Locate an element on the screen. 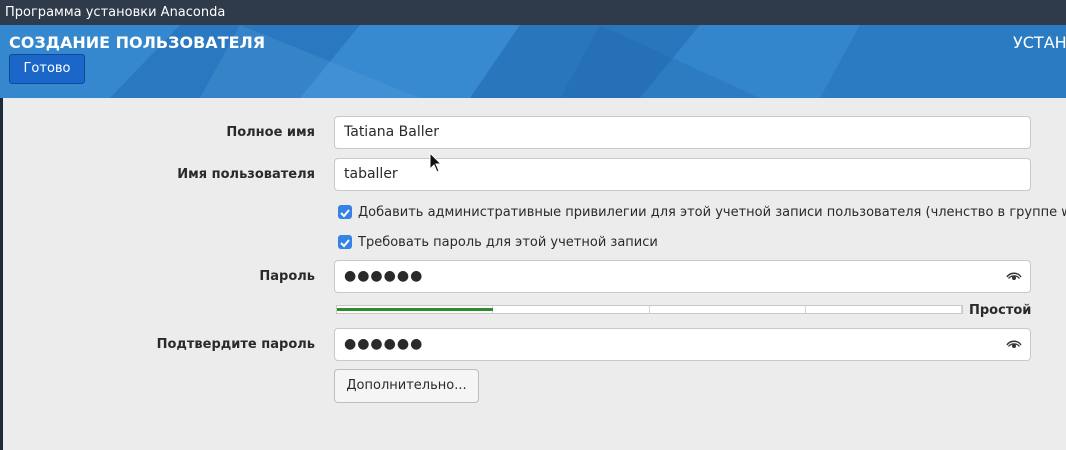 Image resolution: width=1066 pixels, height=450 pixels. confirm-password-value: ●●●●●● is located at coordinates (384, 344).